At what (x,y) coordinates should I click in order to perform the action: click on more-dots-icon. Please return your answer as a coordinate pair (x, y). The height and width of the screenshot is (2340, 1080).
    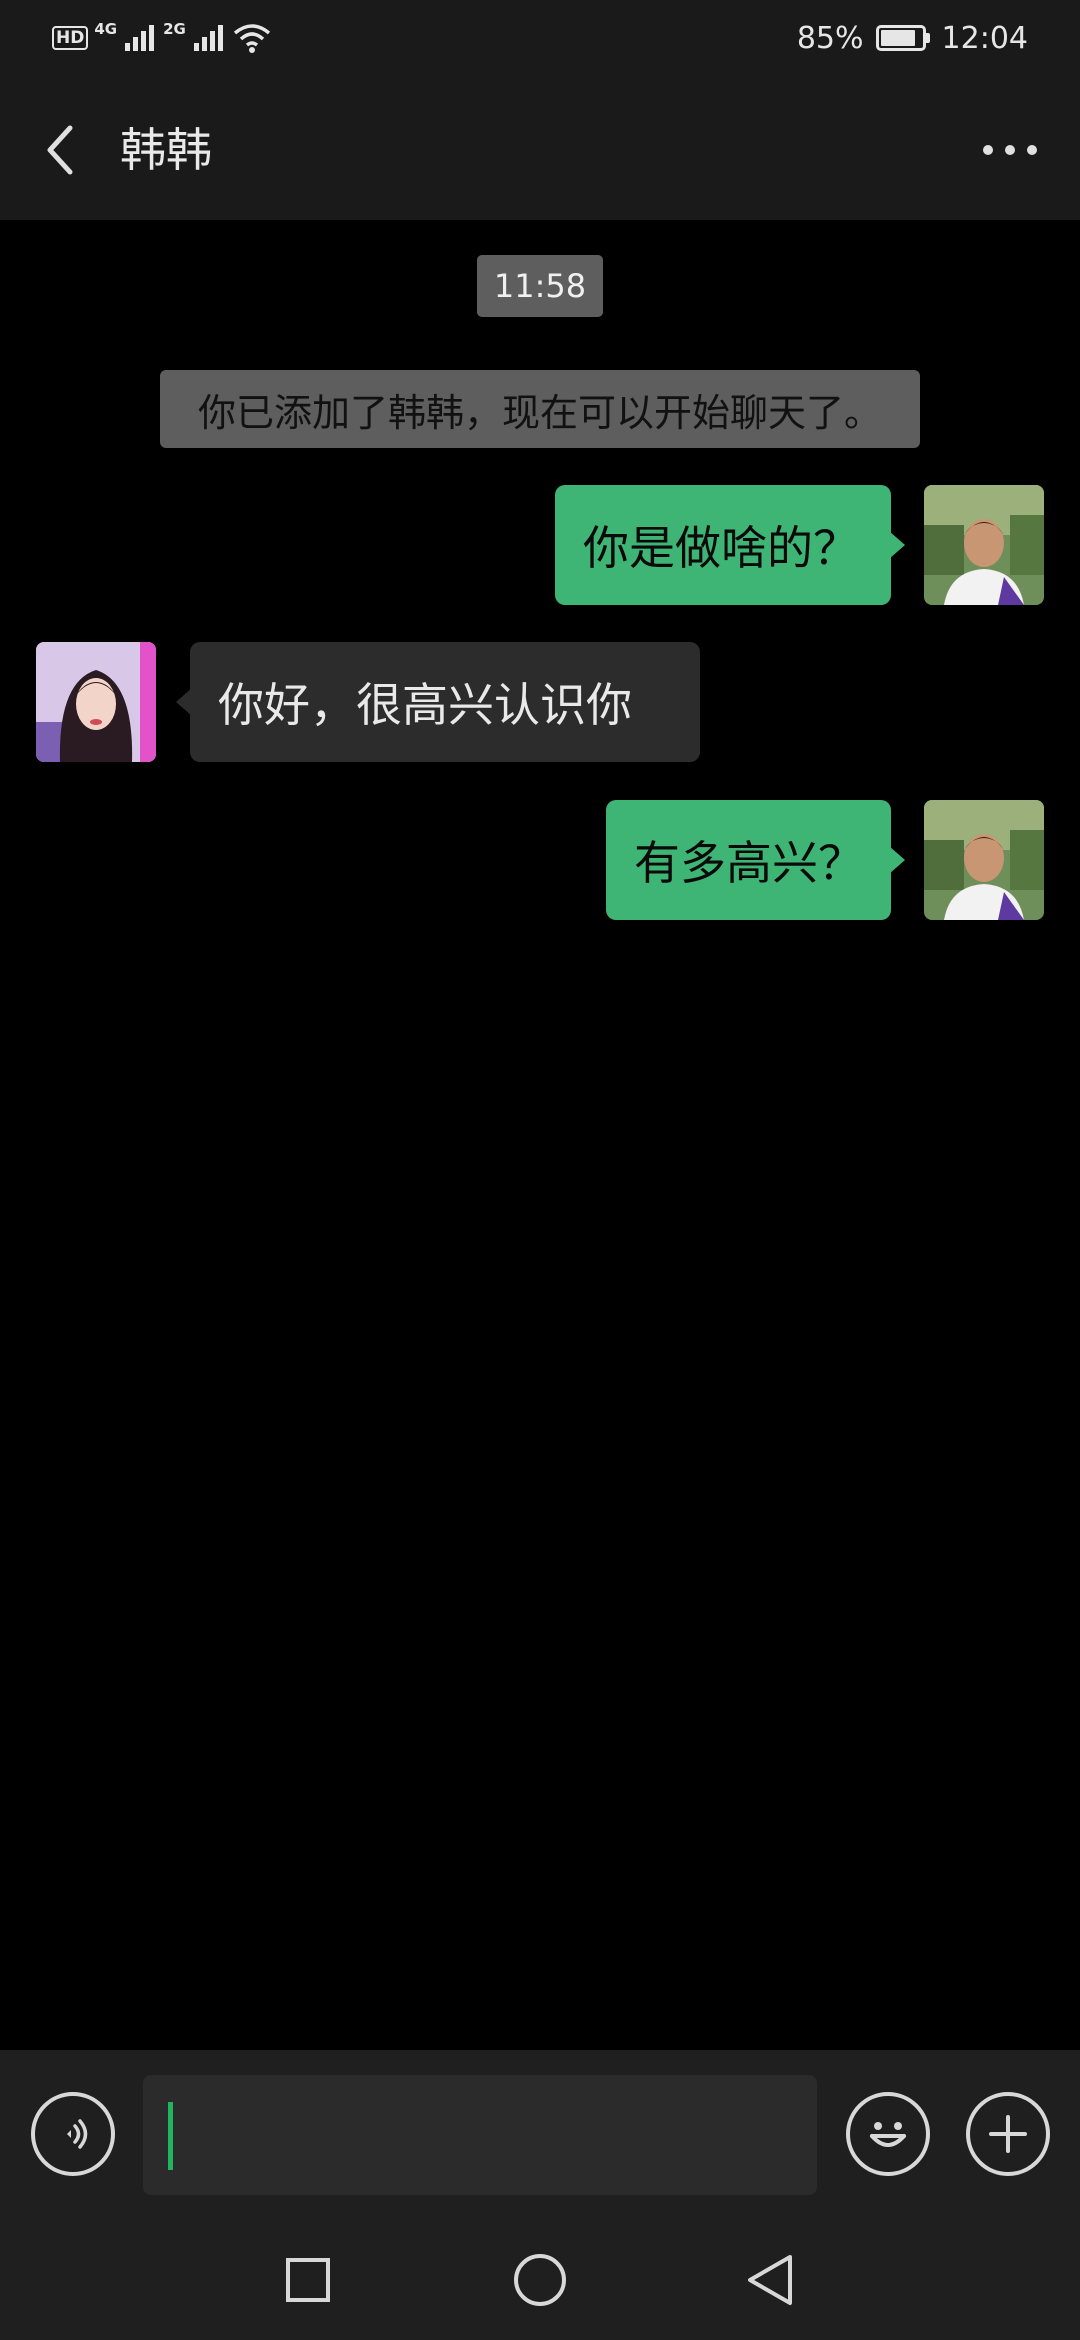
    Looking at the image, I should click on (1010, 150).